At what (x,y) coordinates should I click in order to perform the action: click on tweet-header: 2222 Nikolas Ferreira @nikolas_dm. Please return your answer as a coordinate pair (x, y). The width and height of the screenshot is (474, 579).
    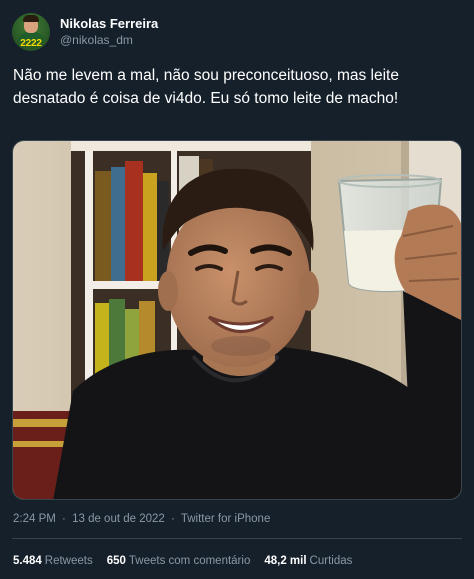
    Looking at the image, I should click on (85, 32).